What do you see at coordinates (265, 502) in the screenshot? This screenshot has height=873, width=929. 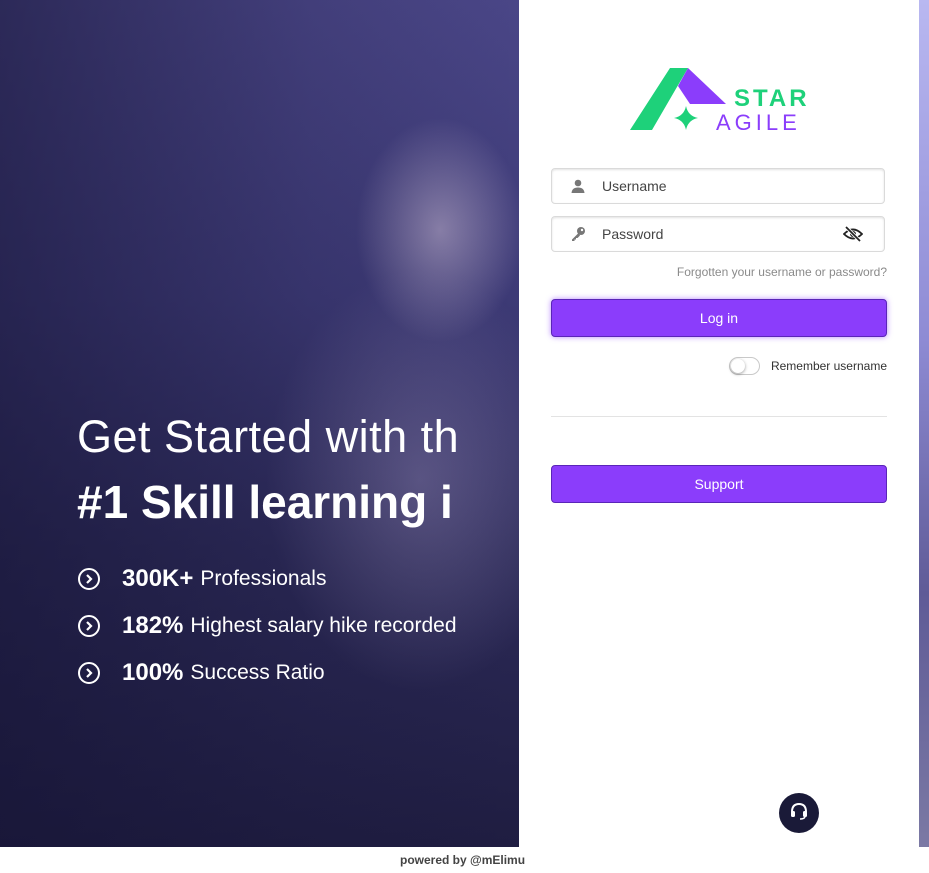 I see `hero-headline-line2: #1 Skill learning i` at bounding box center [265, 502].